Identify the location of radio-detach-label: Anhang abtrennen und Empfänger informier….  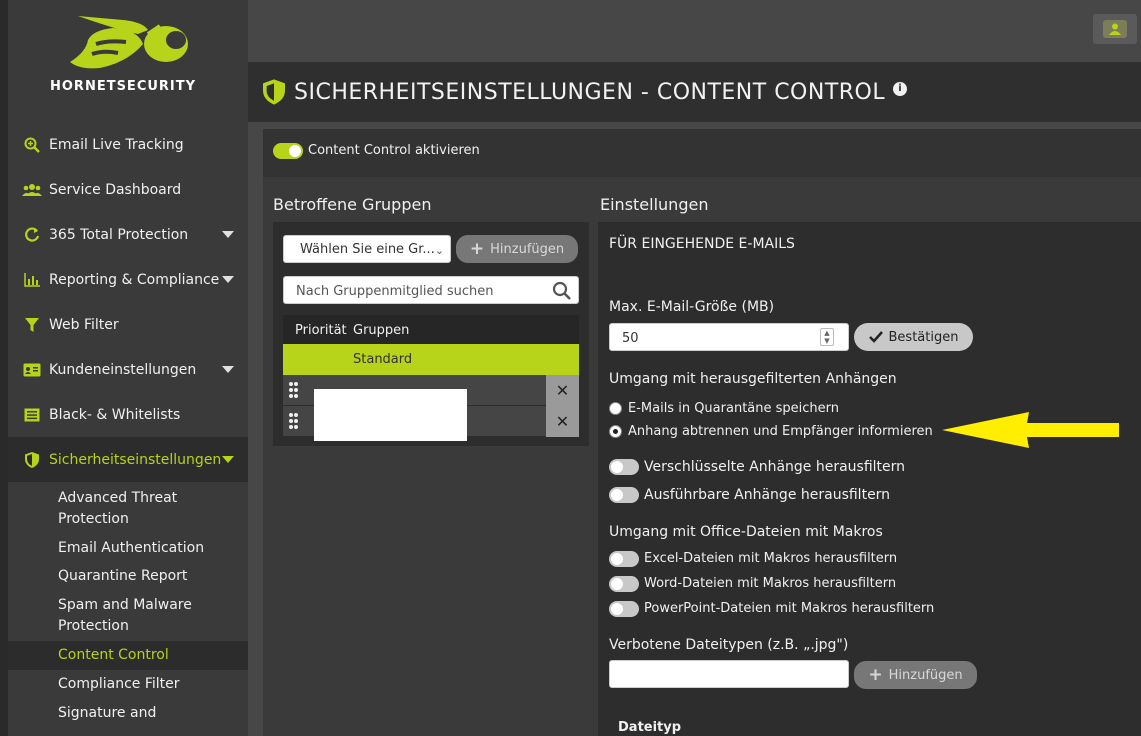
(780, 431).